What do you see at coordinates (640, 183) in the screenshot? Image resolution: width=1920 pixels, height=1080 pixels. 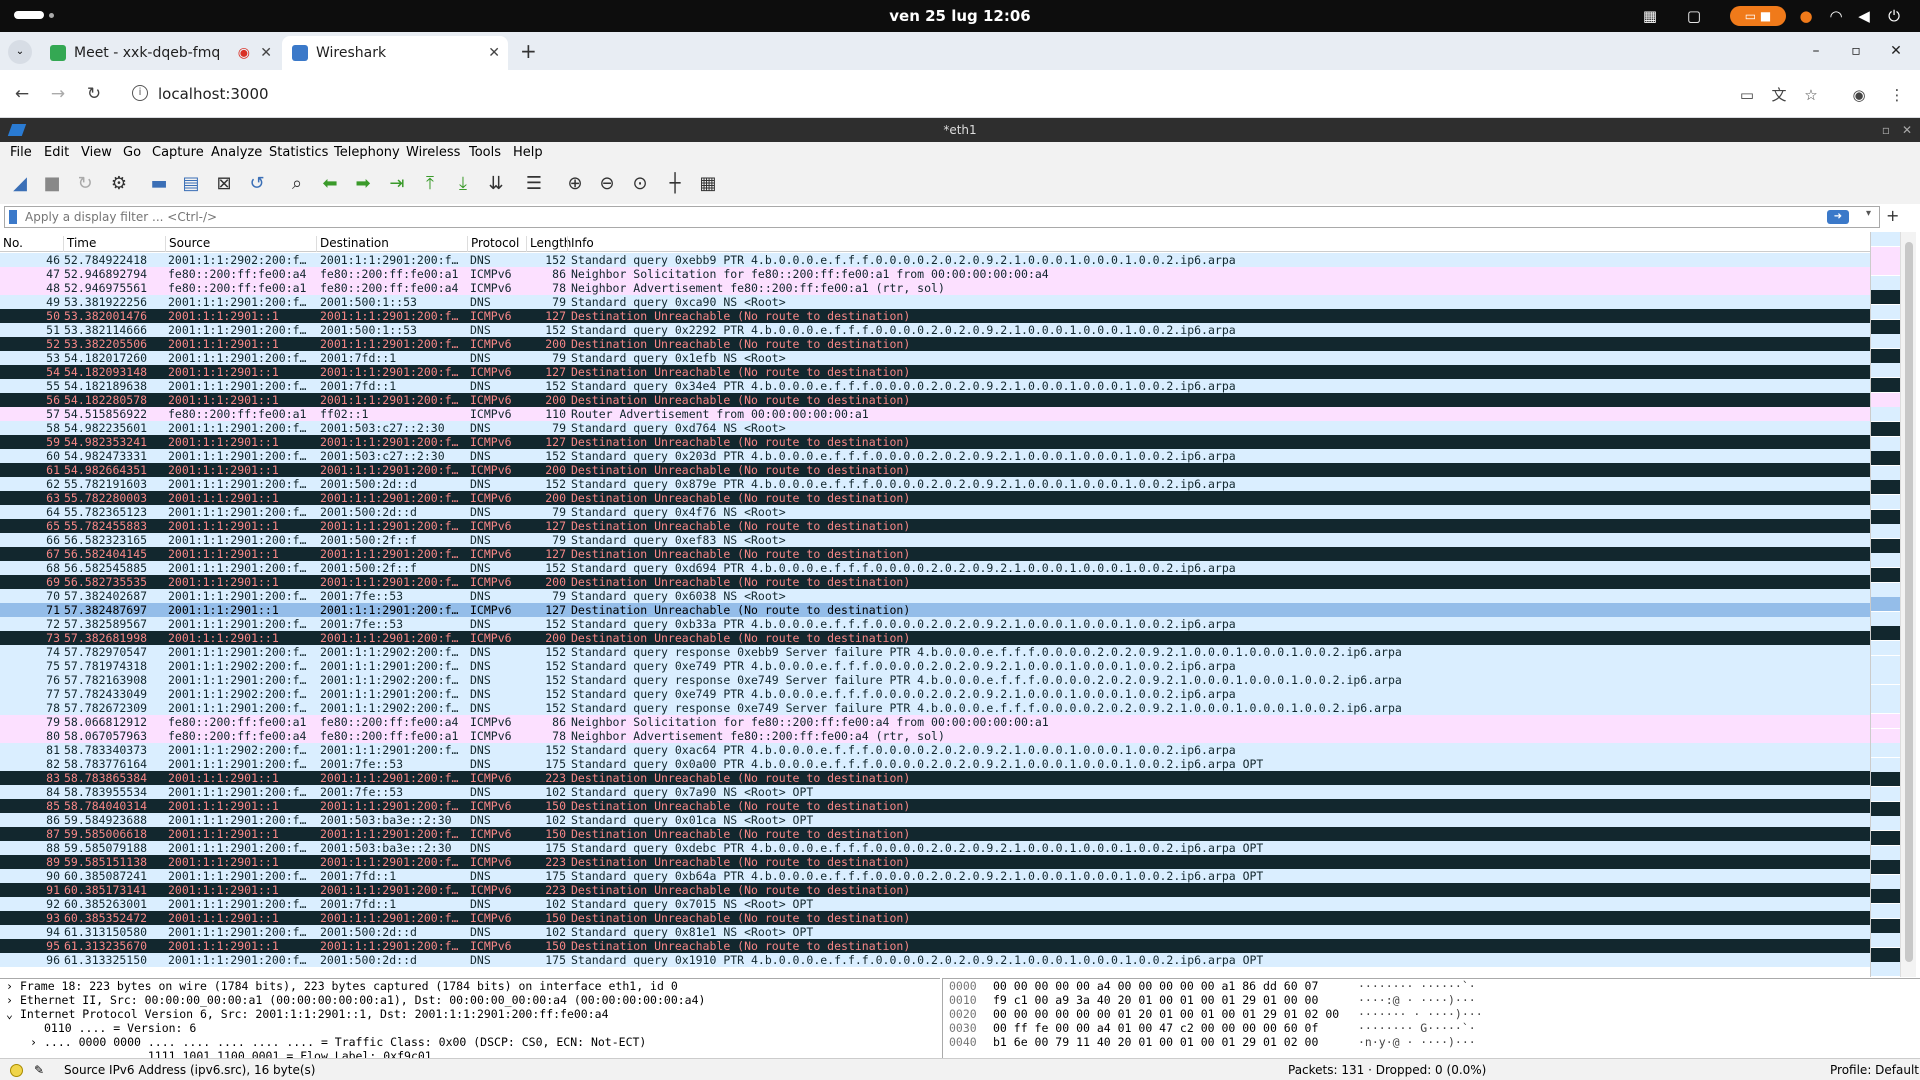 I see `normal-size-icon: ⊙` at bounding box center [640, 183].